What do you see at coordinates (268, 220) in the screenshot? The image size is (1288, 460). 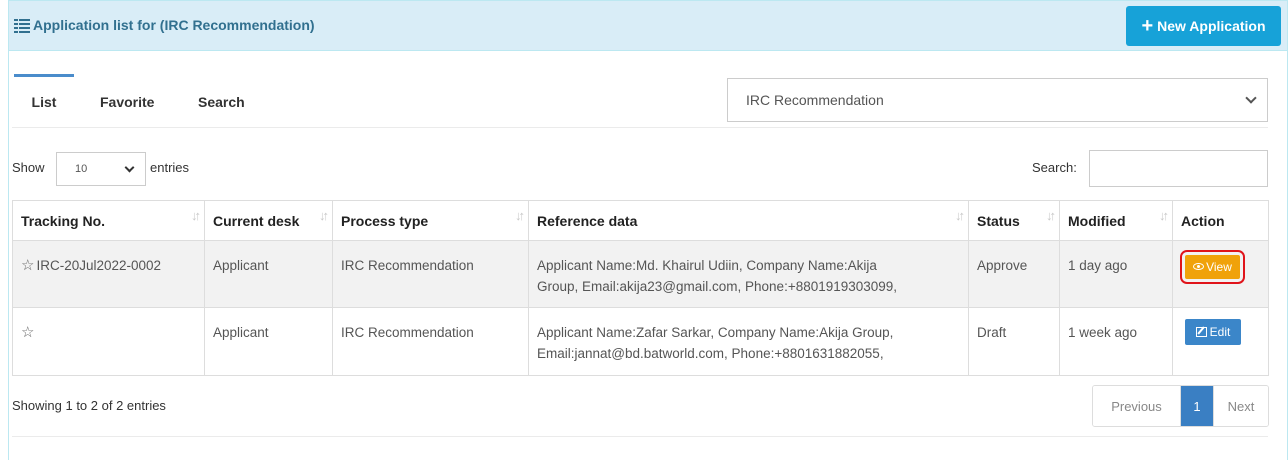 I see `column-header-current-desk: Current desk ↓↑` at bounding box center [268, 220].